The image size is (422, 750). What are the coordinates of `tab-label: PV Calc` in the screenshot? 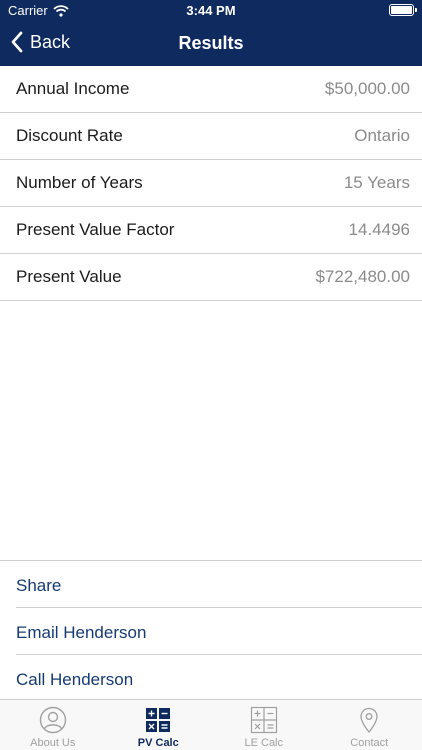 It's located at (158, 743).